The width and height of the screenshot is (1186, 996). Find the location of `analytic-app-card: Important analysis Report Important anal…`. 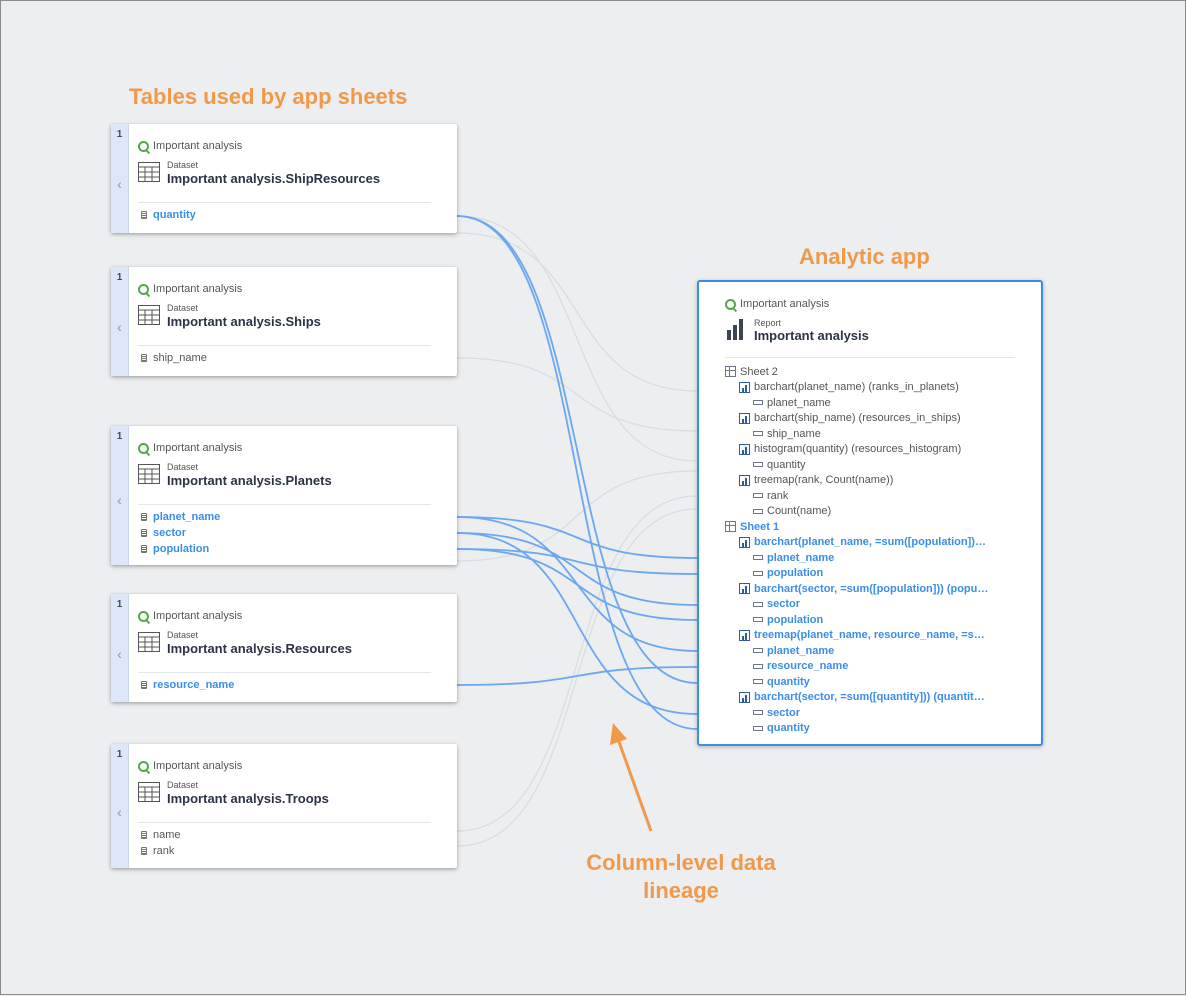

analytic-app-card: Important analysis Report Important anal… is located at coordinates (870, 513).